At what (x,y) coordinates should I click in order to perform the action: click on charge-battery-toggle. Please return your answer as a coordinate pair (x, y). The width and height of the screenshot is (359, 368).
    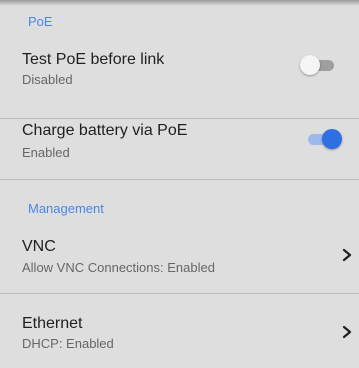
    Looking at the image, I should click on (324, 139).